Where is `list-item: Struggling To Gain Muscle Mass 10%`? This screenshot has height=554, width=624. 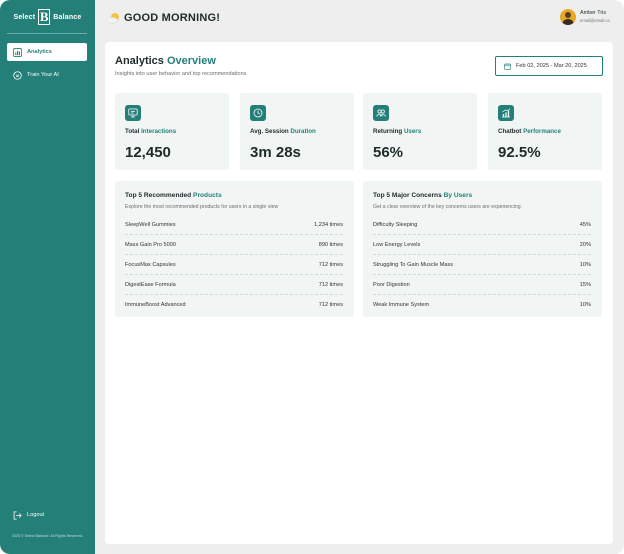
list-item: Struggling To Gain Muscle Mass 10% is located at coordinates (482, 265).